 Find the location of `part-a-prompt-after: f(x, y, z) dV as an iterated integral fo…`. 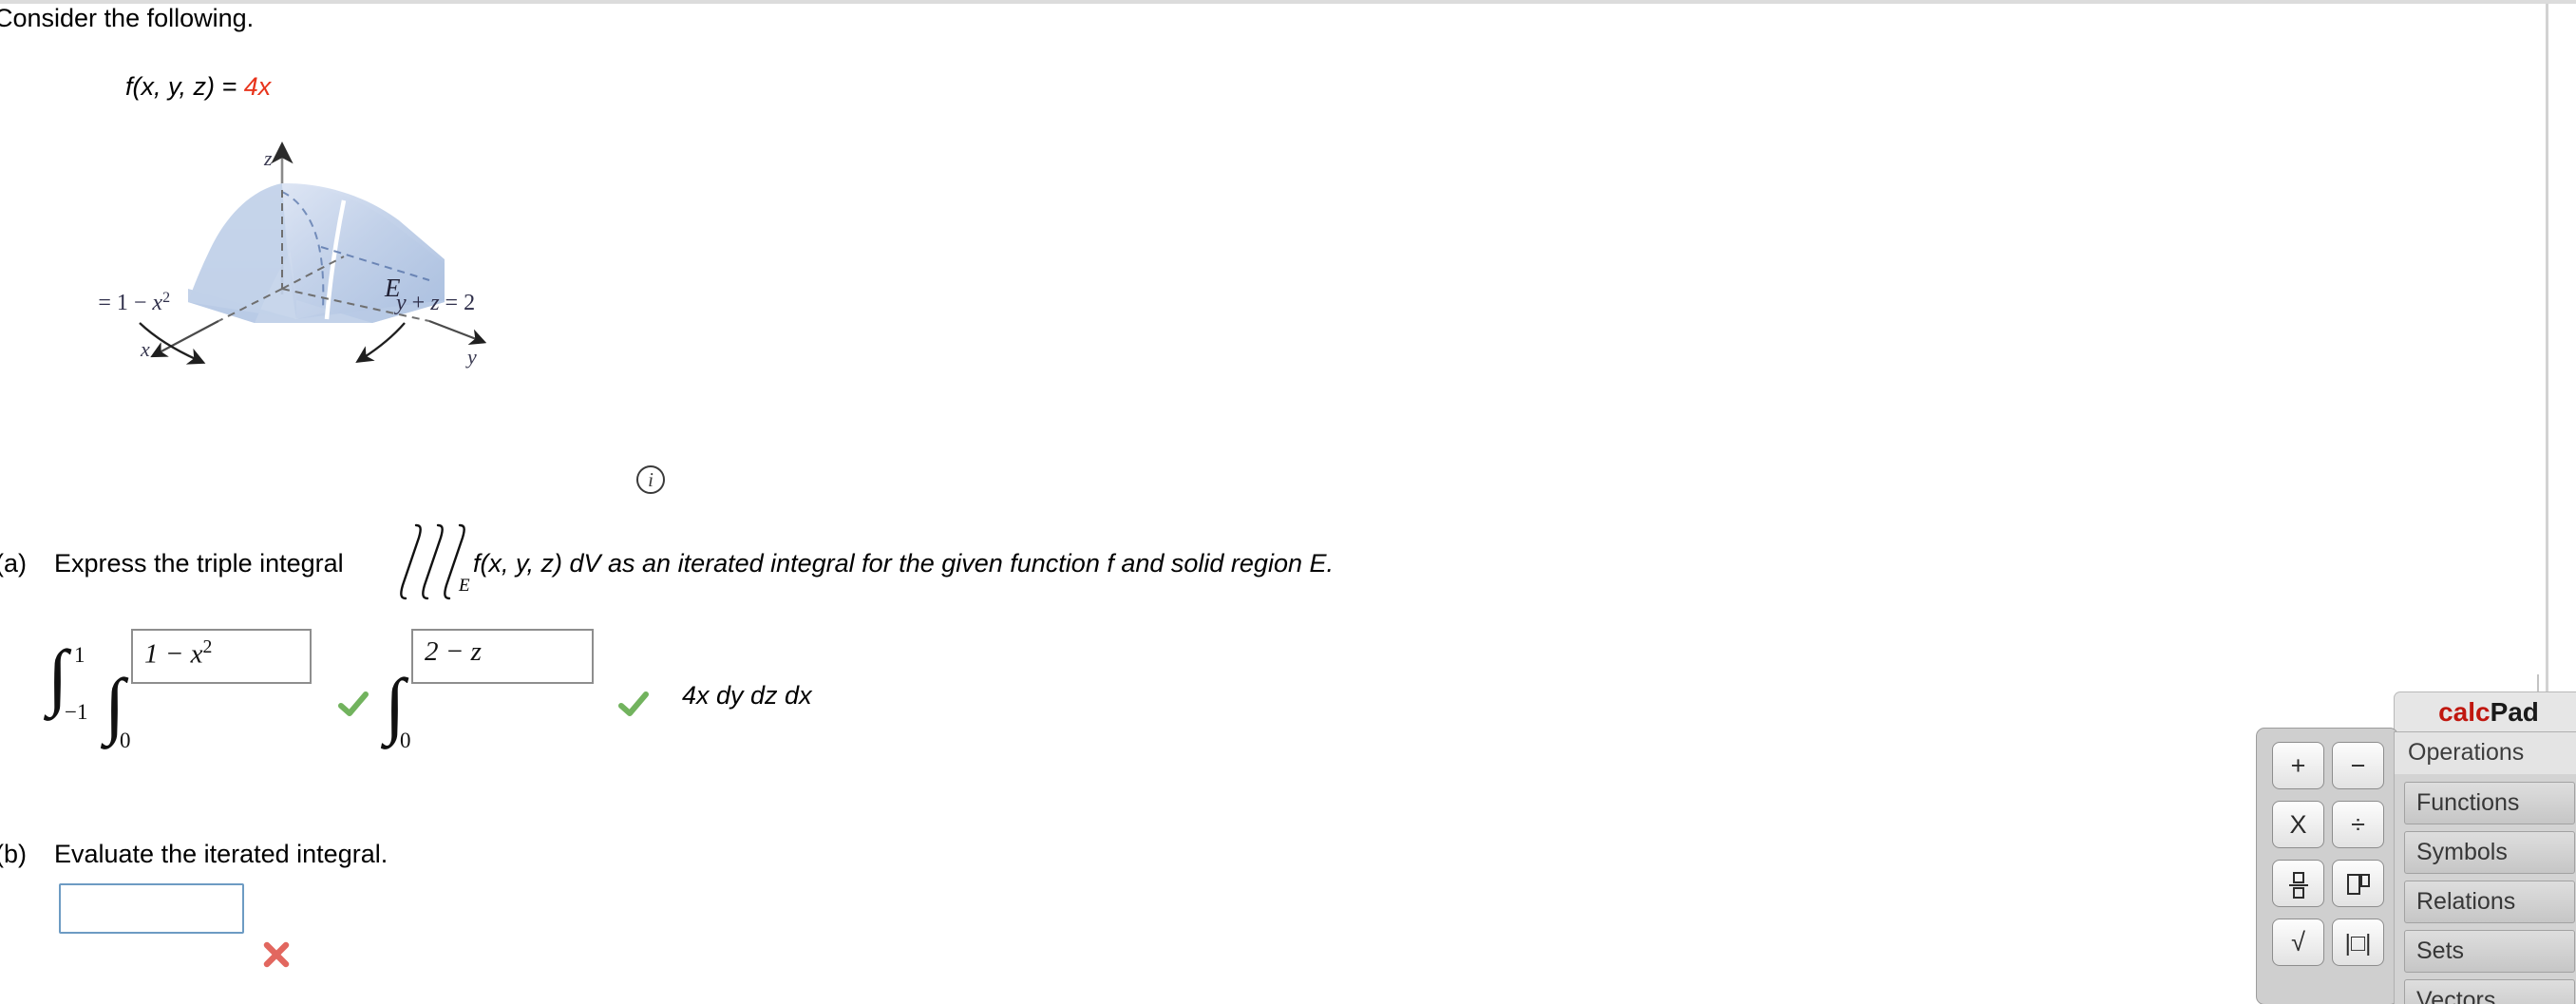

part-a-prompt-after: f(x, y, z) dV as an iterated integral fo… is located at coordinates (903, 563).